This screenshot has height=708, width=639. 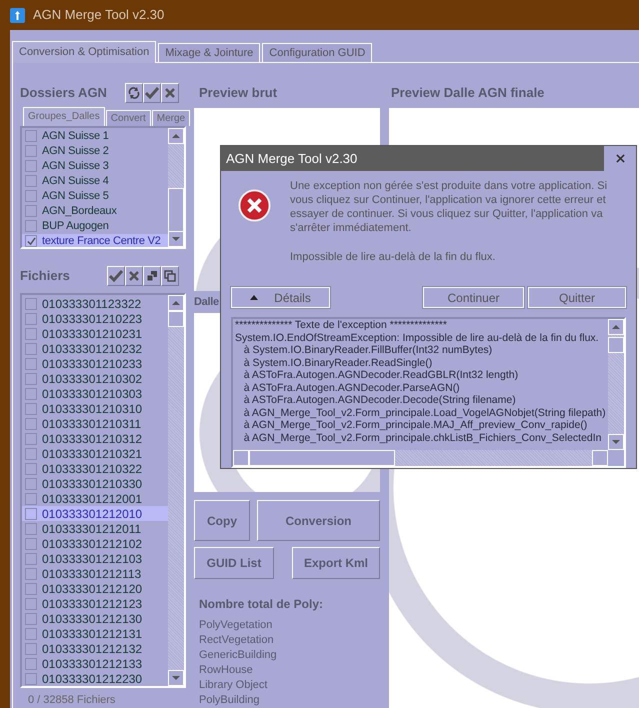 What do you see at coordinates (95, 618) in the screenshot?
I see `list-item: 010333301212130` at bounding box center [95, 618].